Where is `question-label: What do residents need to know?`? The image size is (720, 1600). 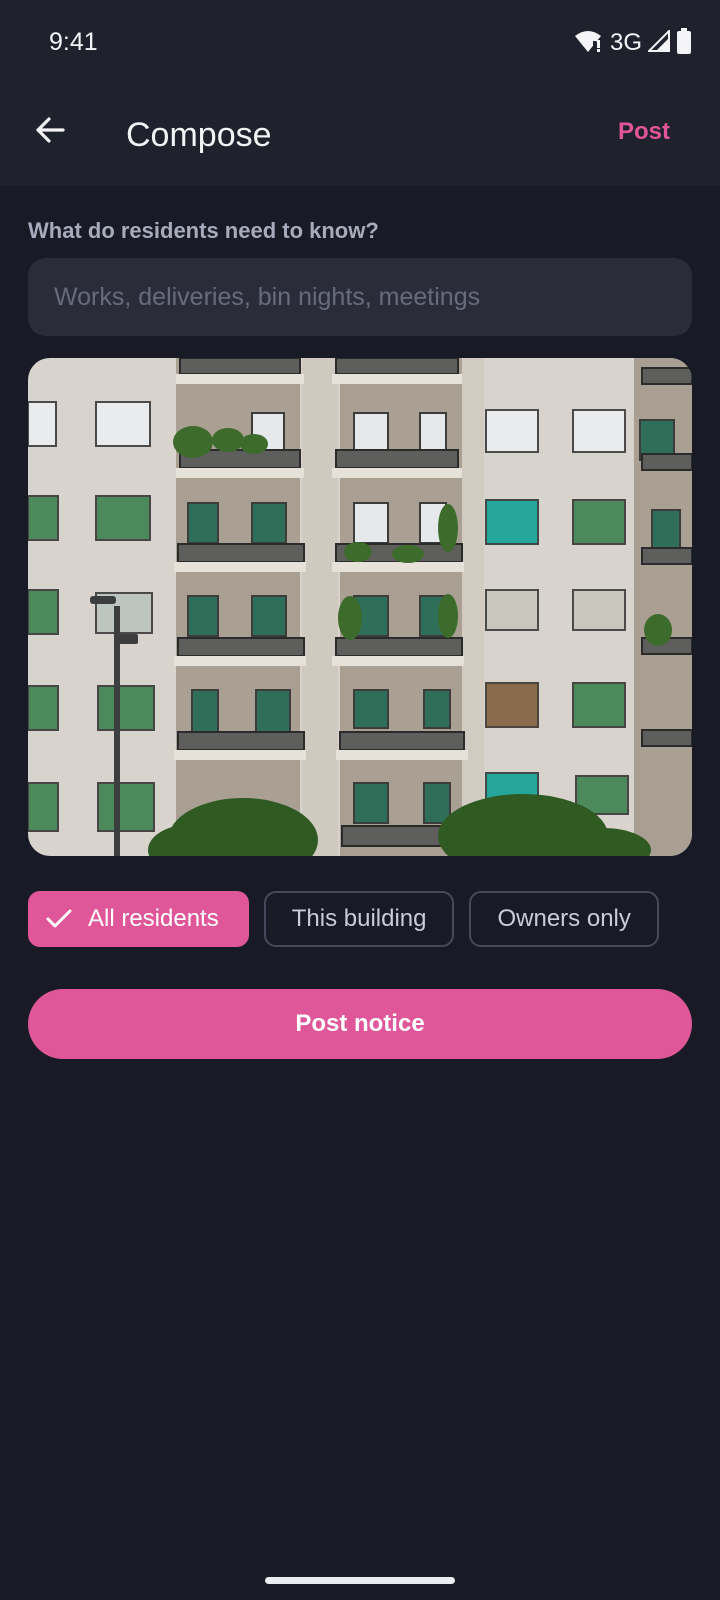 question-label: What do residents need to know? is located at coordinates (203, 230).